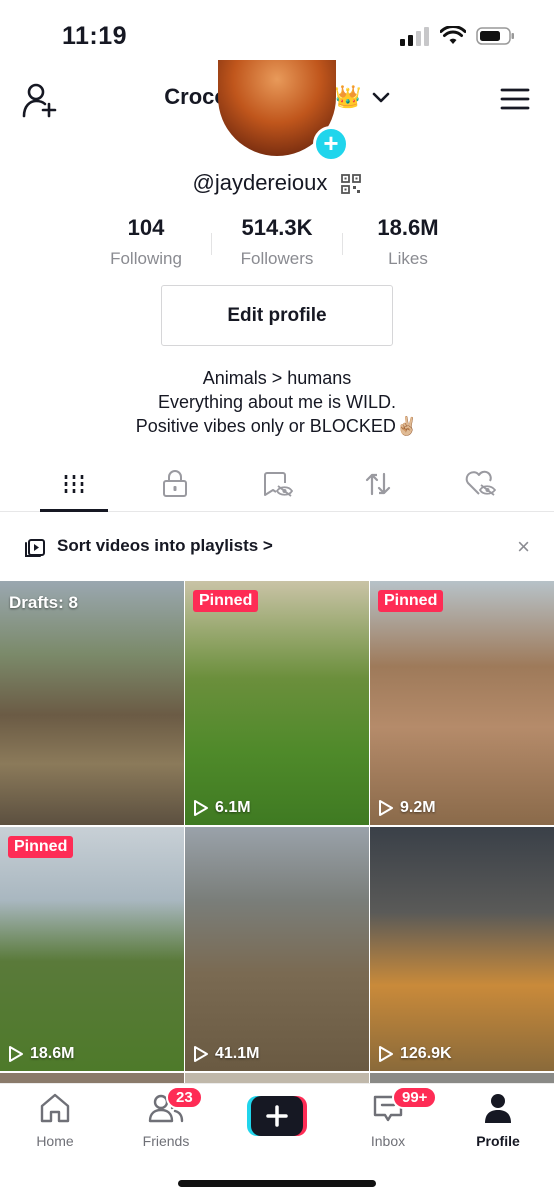 The image size is (554, 1200). What do you see at coordinates (498, 1141) in the screenshot?
I see `nav-label: Profile` at bounding box center [498, 1141].